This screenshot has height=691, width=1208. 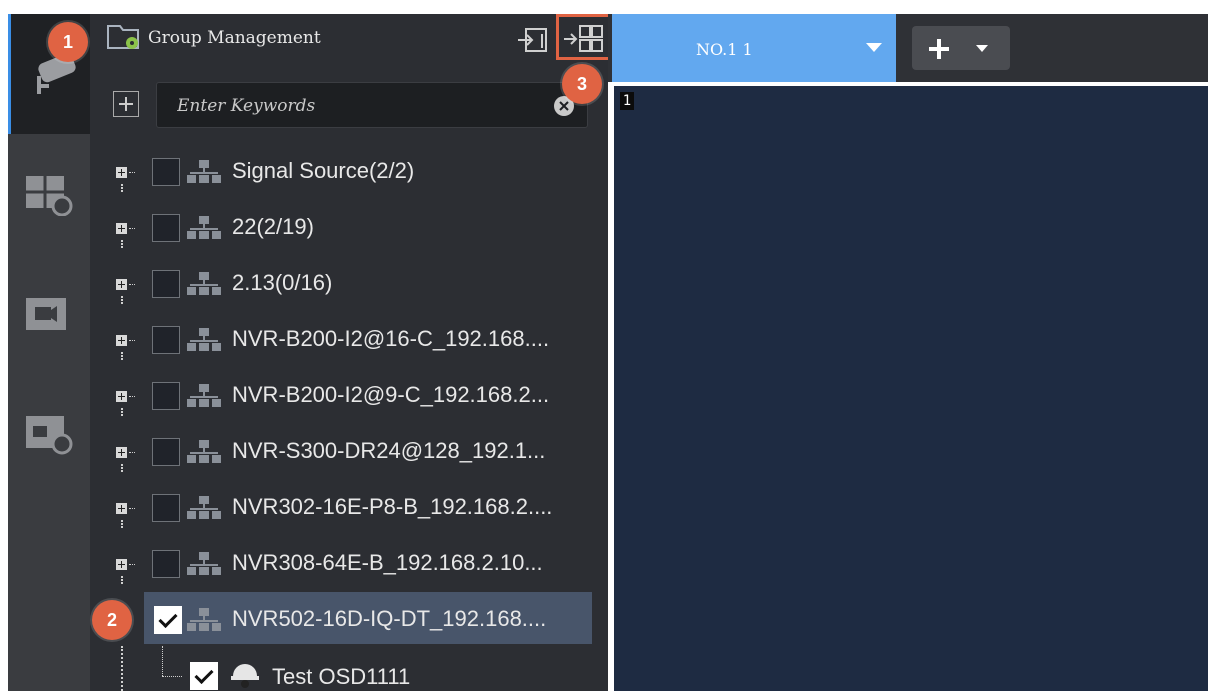 I want to click on folder-settings-icon, so click(x=123, y=37).